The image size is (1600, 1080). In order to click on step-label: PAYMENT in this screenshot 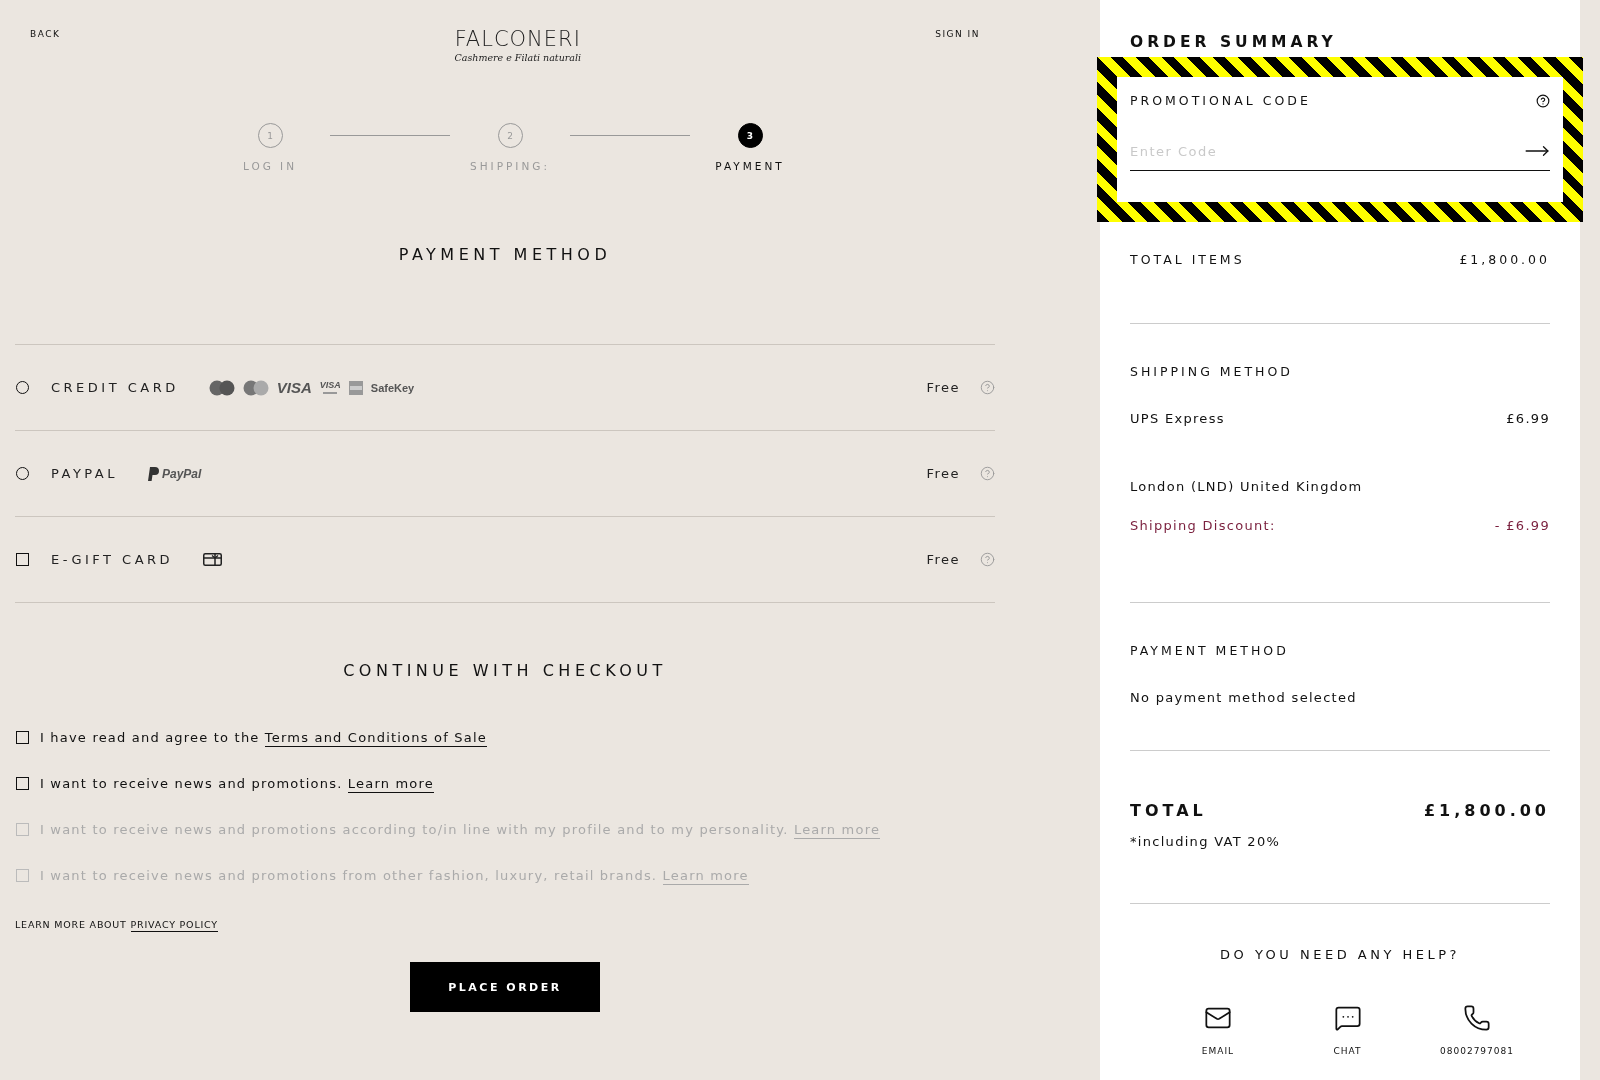, I will do `click(750, 166)`.